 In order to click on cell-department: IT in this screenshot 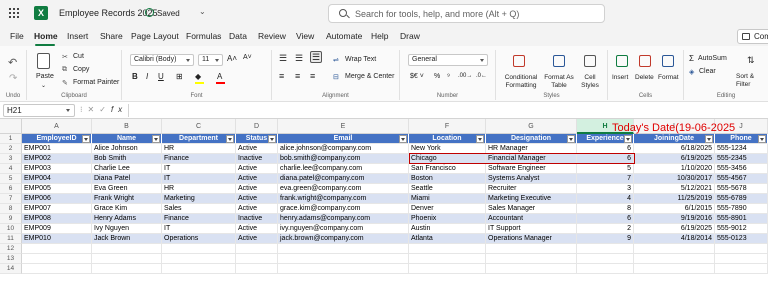, I will do `click(199, 229)`.